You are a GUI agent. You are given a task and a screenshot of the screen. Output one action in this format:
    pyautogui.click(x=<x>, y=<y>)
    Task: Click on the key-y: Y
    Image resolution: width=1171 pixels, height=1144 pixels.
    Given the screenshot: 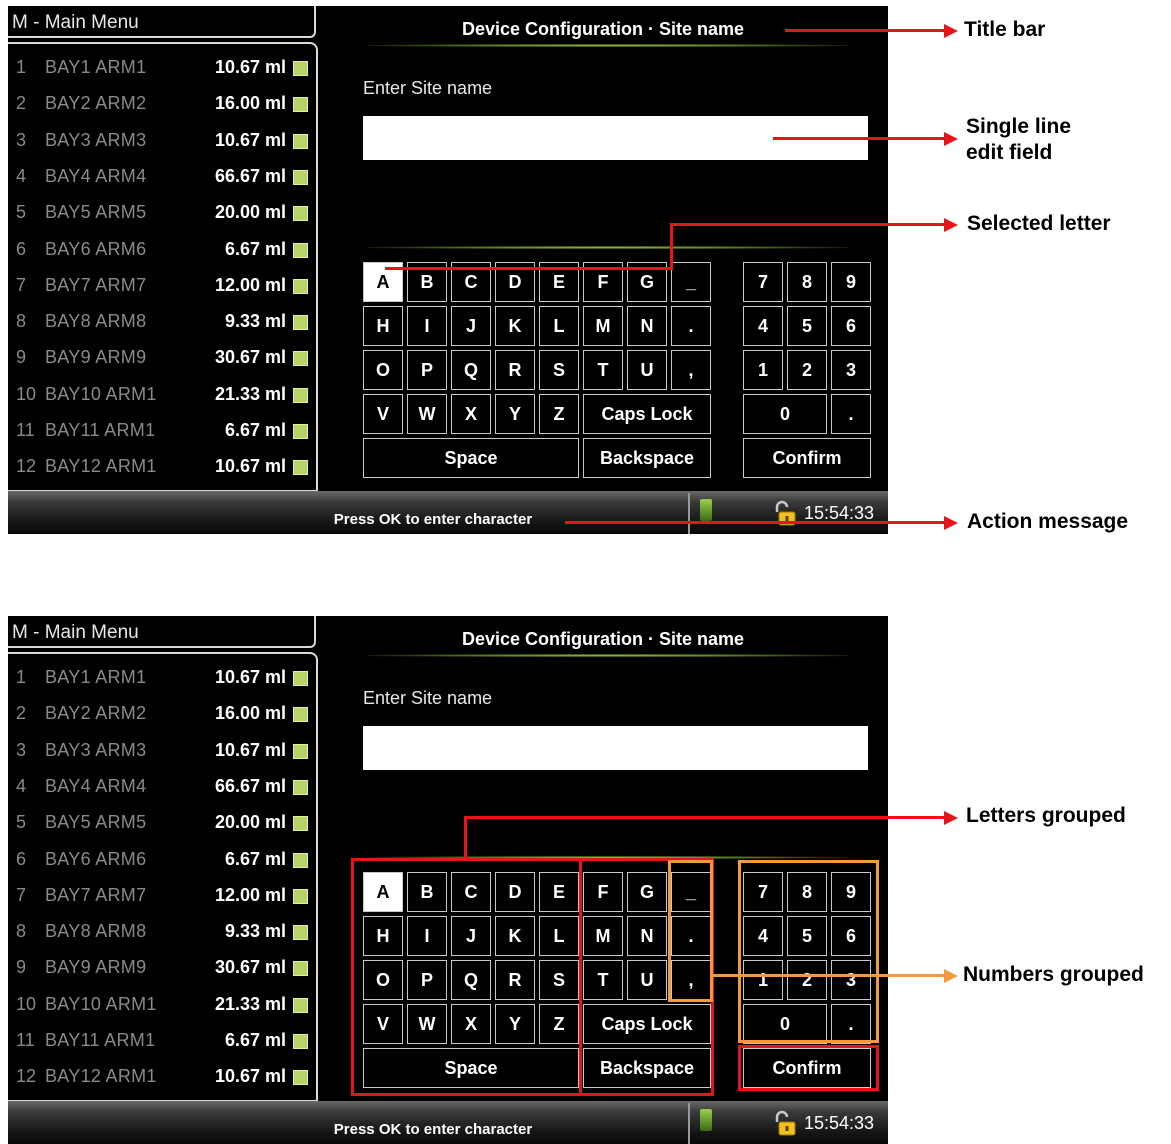 What is the action you would take?
    pyautogui.click(x=515, y=414)
    